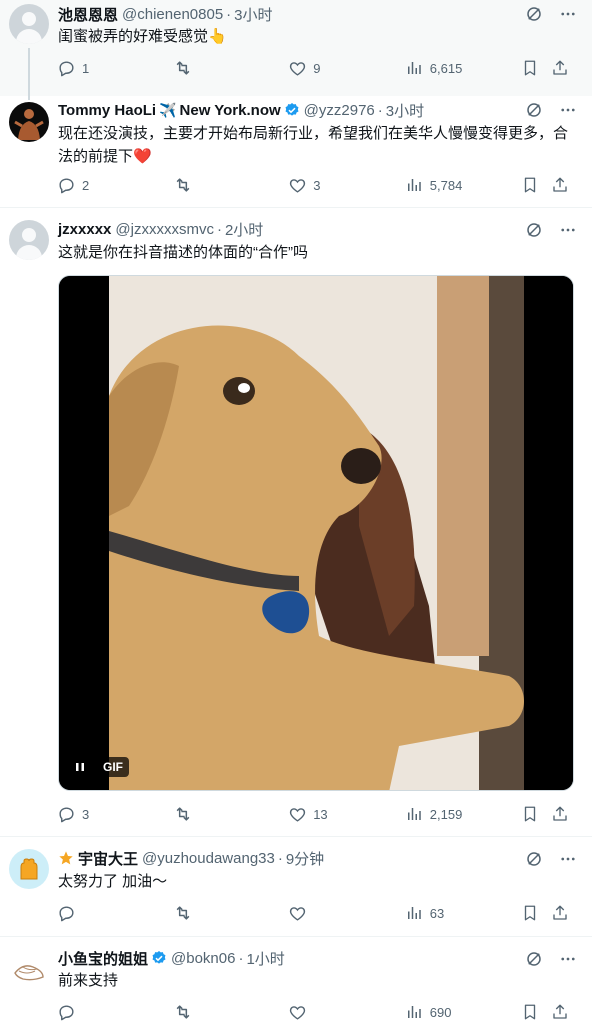 This screenshot has width=592, height=1026. What do you see at coordinates (462, 814) in the screenshot?
I see `views-button: 2,159` at bounding box center [462, 814].